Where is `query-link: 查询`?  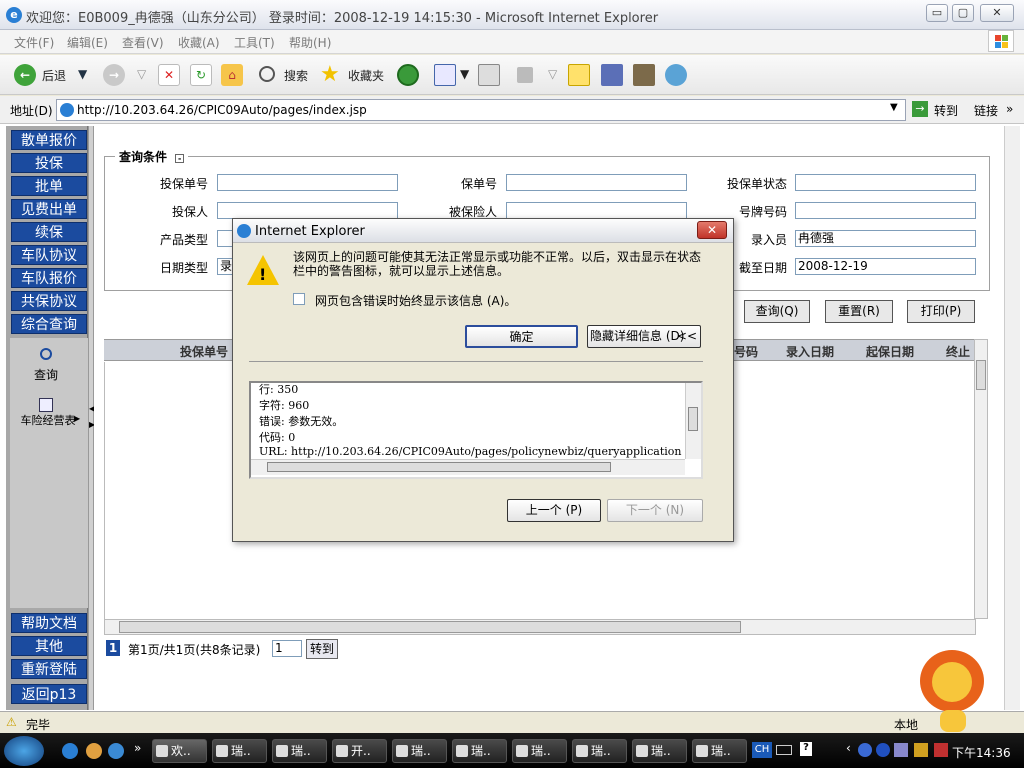
query-link: 查询 is located at coordinates (46, 374).